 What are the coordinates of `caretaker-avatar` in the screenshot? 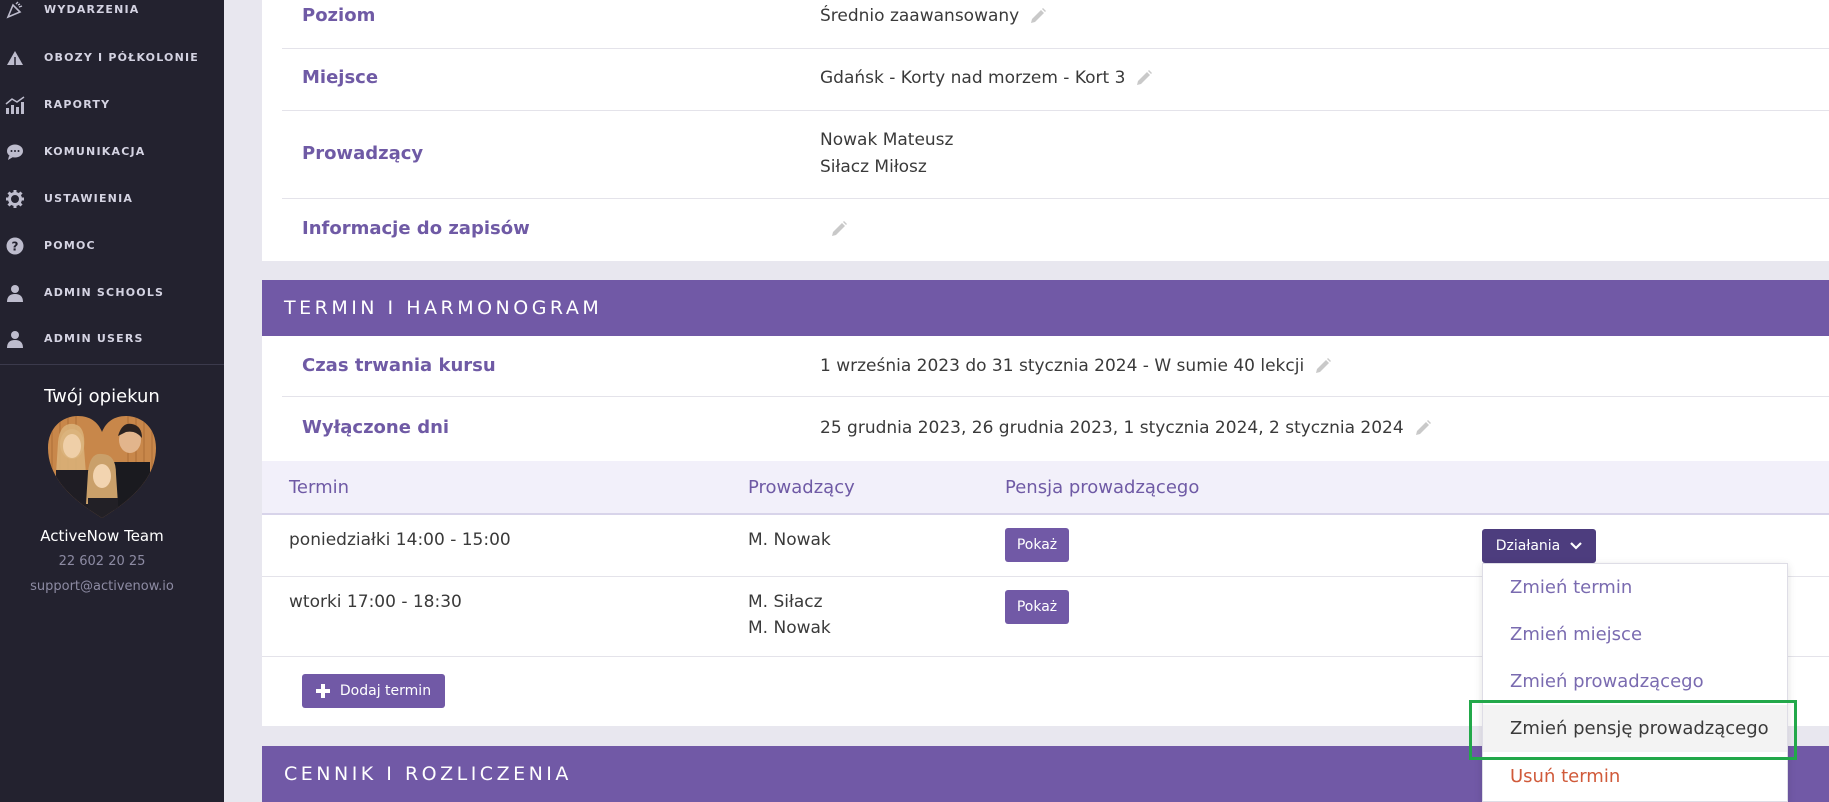 It's located at (102, 468).